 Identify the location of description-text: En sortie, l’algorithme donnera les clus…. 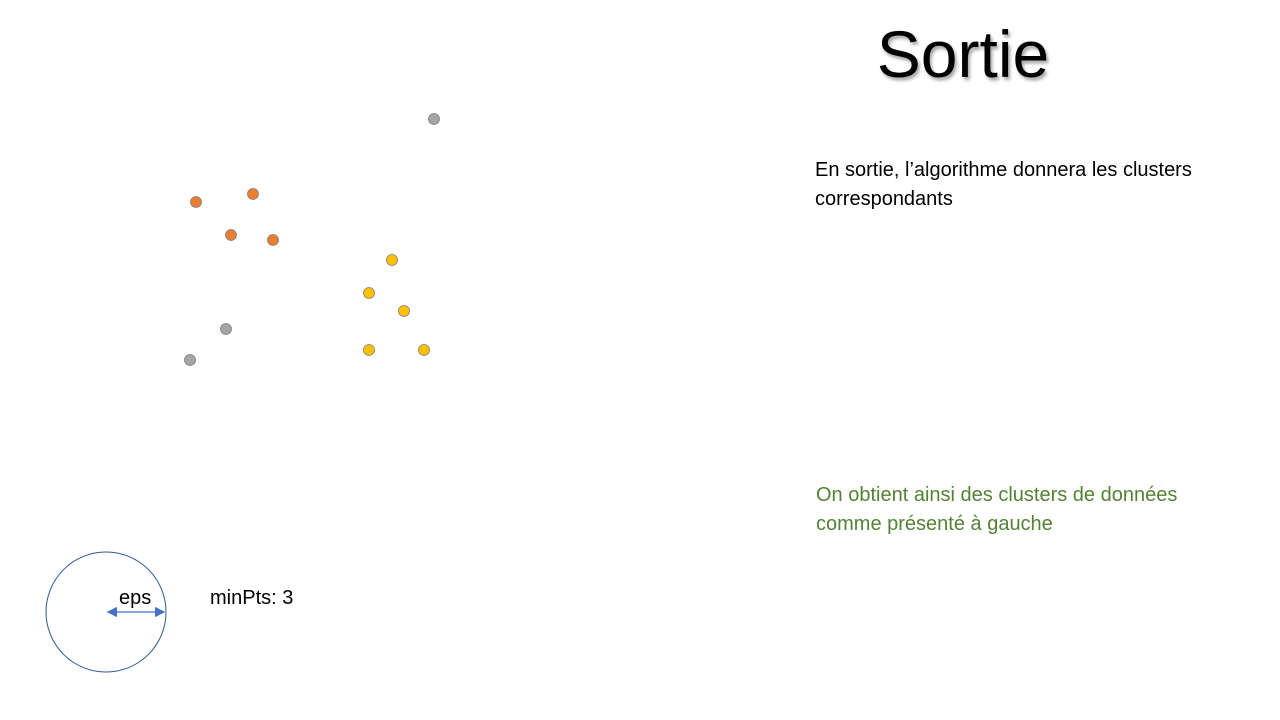
(1003, 184).